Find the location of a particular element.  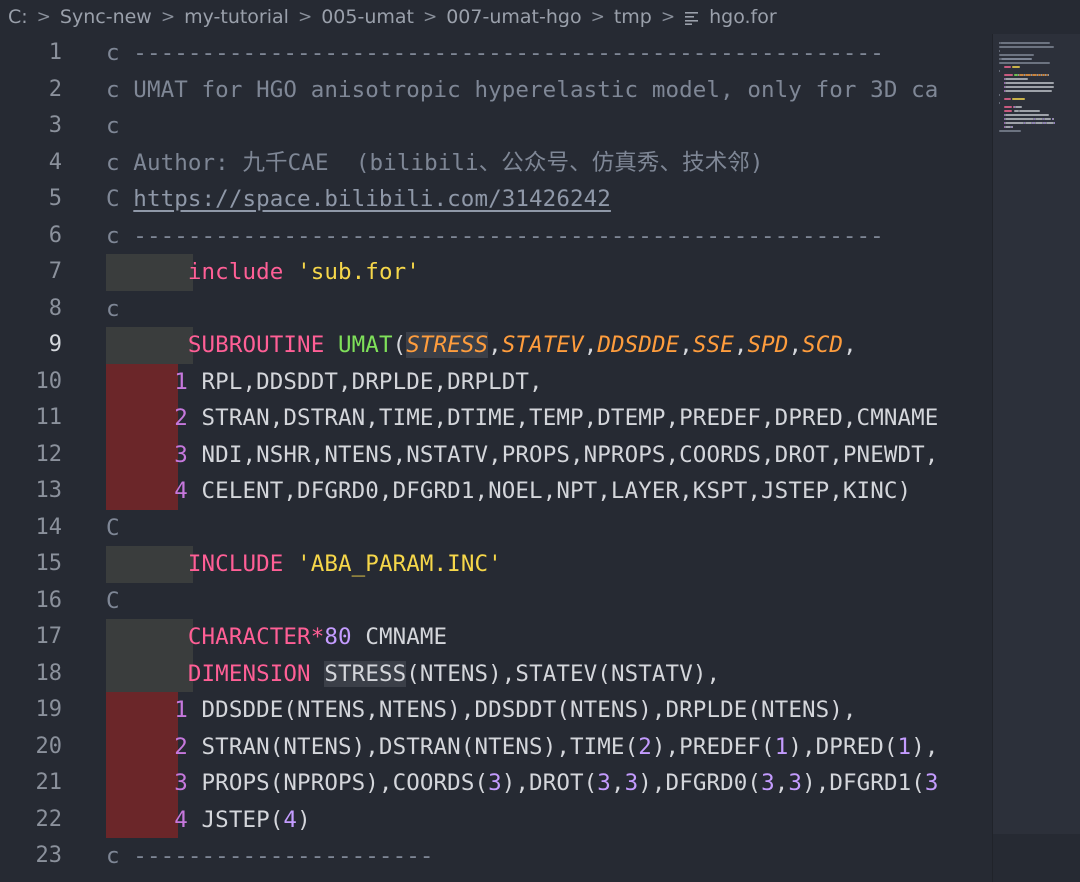

breadcrumb-item: 007-umat-hgo is located at coordinates (513, 17).